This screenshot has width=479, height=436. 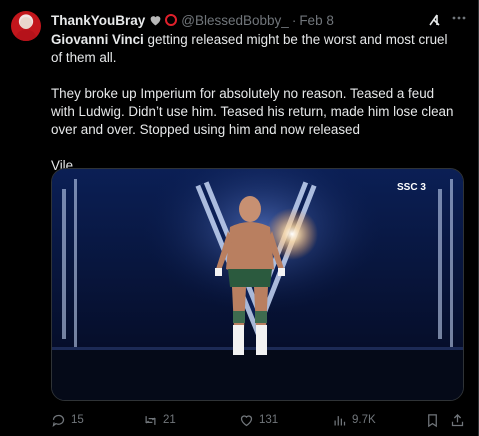 What do you see at coordinates (459, 18) in the screenshot?
I see `more-icon` at bounding box center [459, 18].